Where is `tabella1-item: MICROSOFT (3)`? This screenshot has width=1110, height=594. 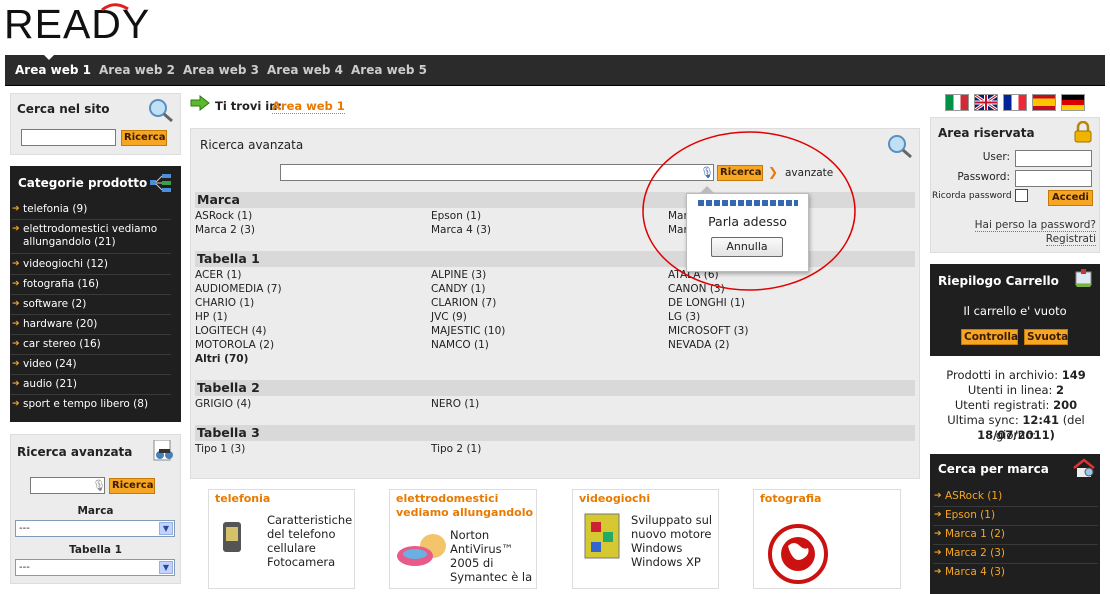
tabella1-item: MICROSOFT (3) is located at coordinates (708, 331).